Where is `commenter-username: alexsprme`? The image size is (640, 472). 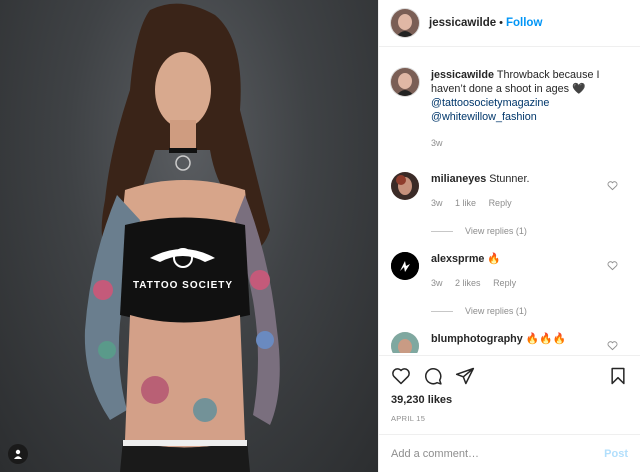
commenter-username: alexsprme is located at coordinates (457, 259).